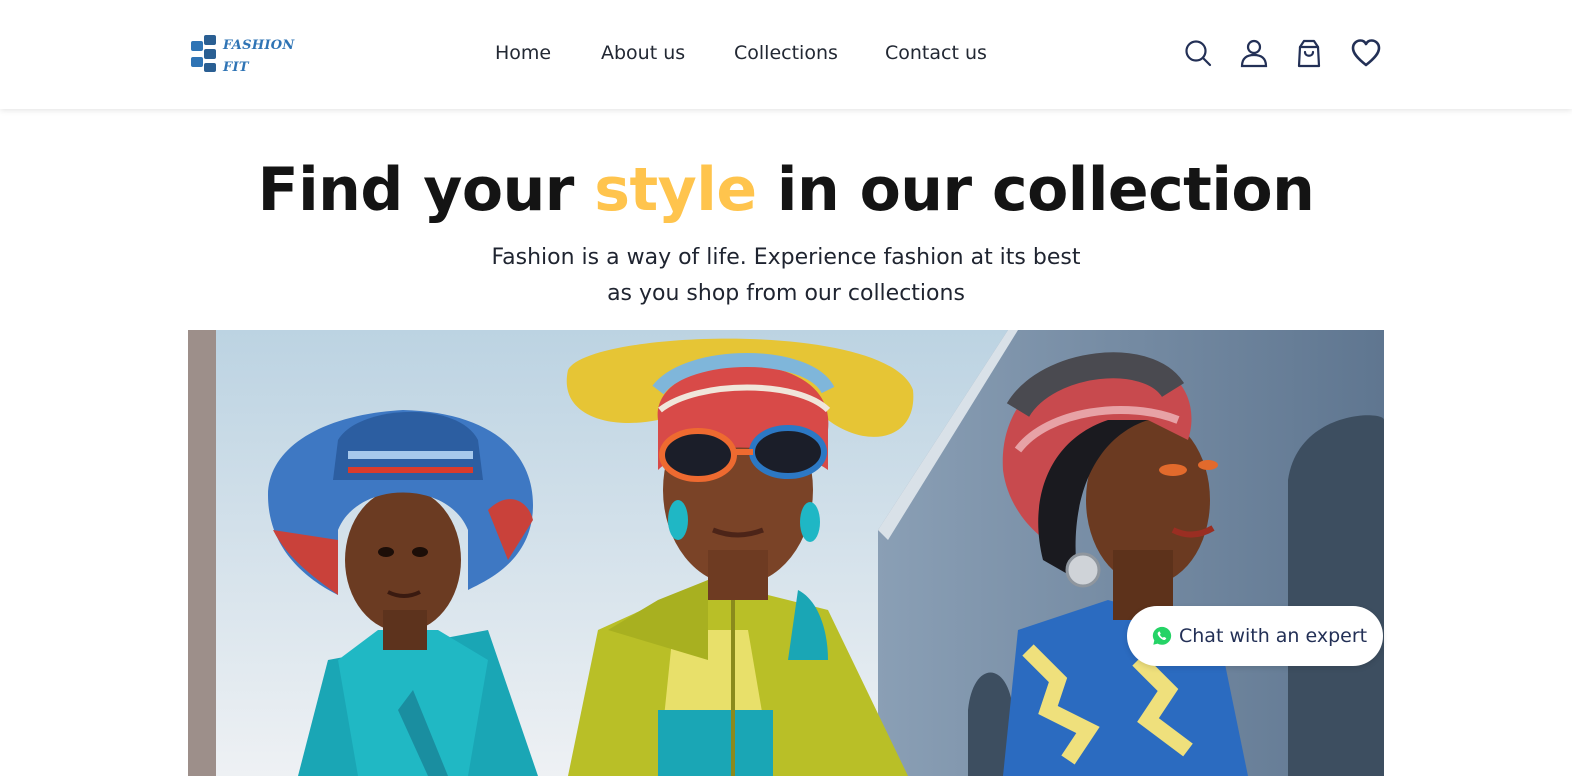 The image size is (1572, 776). What do you see at coordinates (1254, 53) in the screenshot?
I see `user-icon` at bounding box center [1254, 53].